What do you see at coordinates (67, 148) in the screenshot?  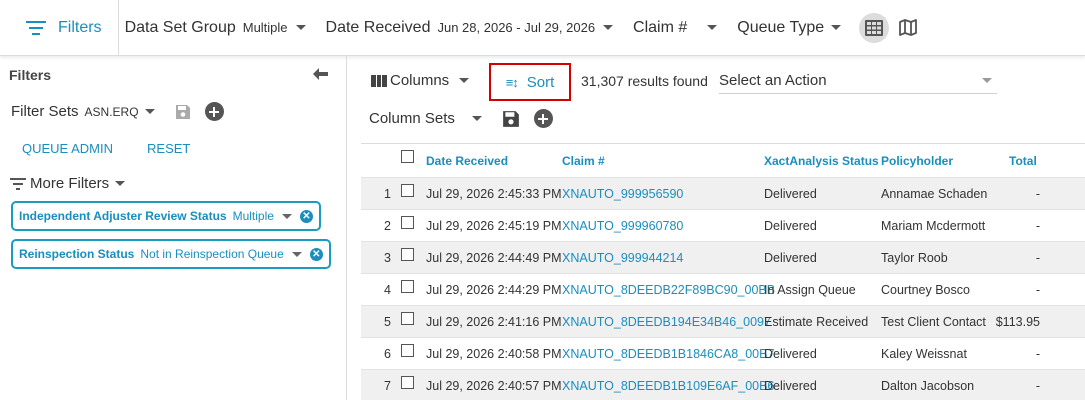 I see `queue-admin-link: QUEUE ADMIN` at bounding box center [67, 148].